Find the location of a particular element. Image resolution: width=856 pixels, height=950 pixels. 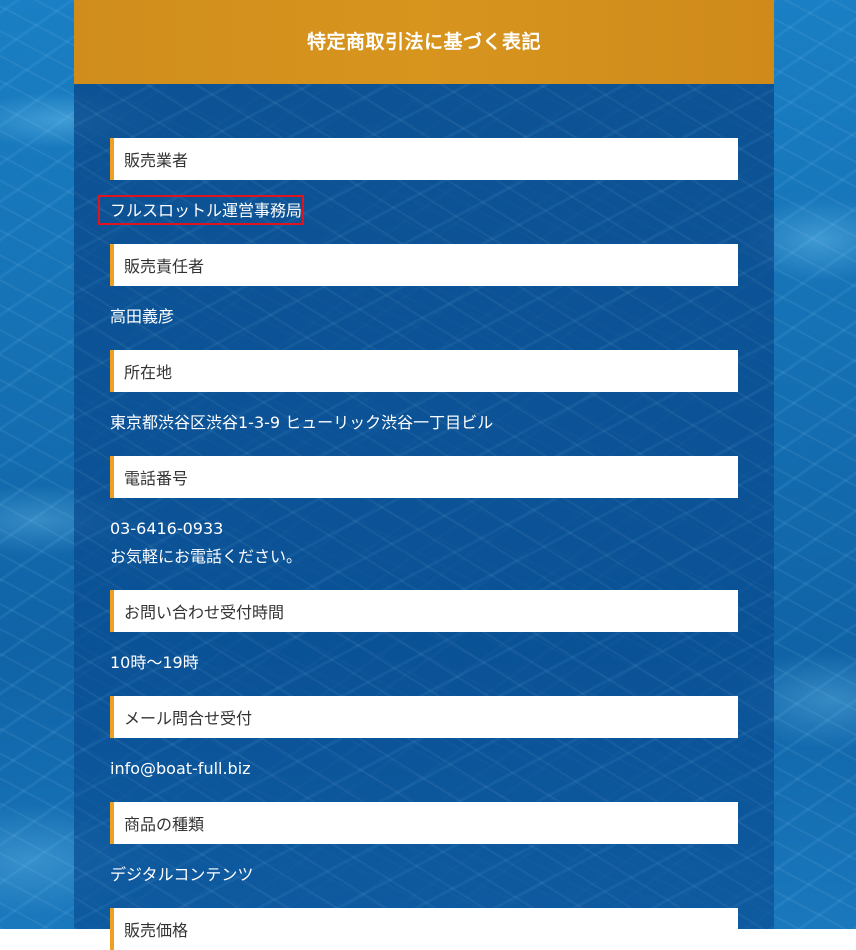

section-label-phone: 電話番号 is located at coordinates (424, 477).